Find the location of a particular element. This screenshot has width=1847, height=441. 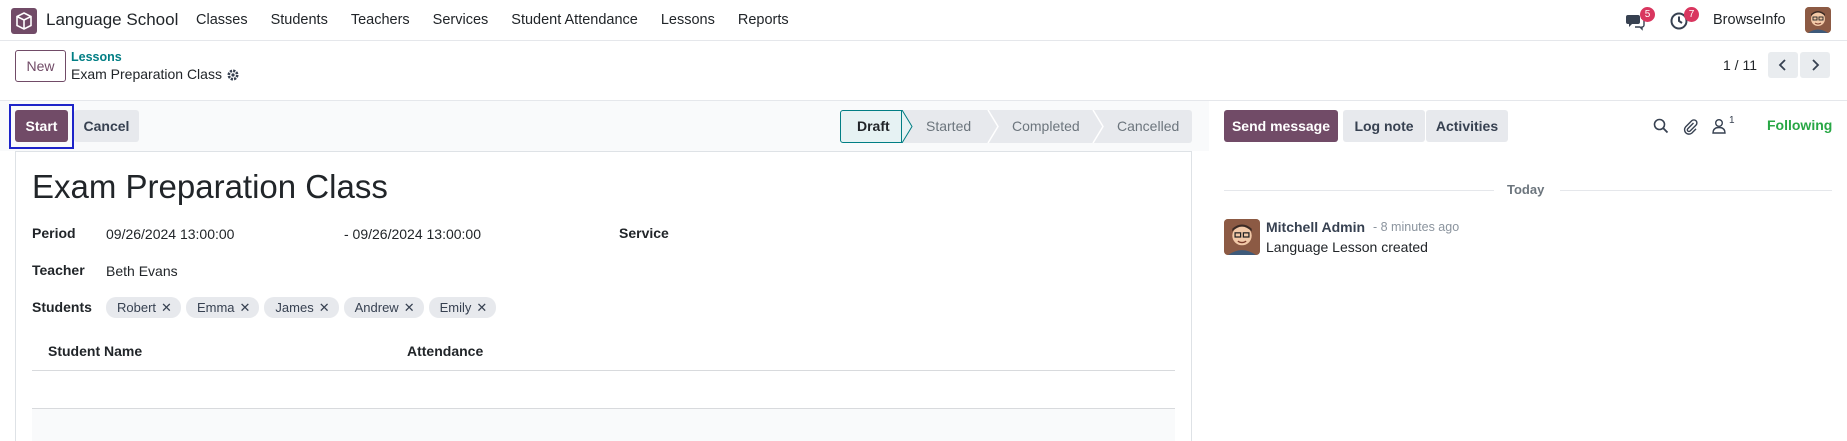

pager-previous-button is located at coordinates (1783, 65).